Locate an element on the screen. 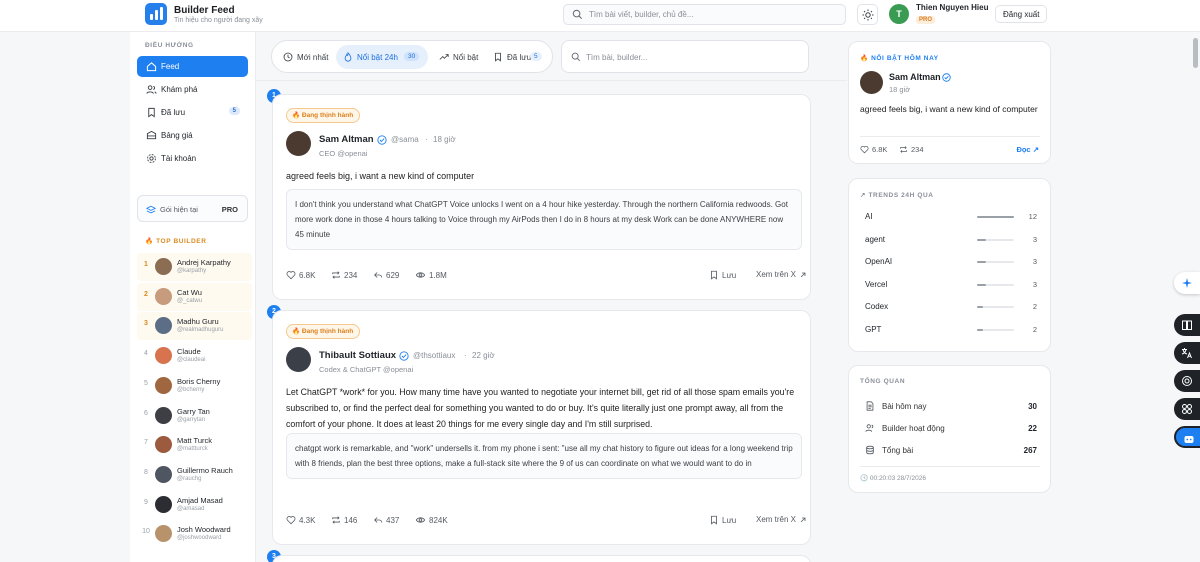  top-builder-item: 3 Madhu Guru @realmadhuguru is located at coordinates (194, 326).